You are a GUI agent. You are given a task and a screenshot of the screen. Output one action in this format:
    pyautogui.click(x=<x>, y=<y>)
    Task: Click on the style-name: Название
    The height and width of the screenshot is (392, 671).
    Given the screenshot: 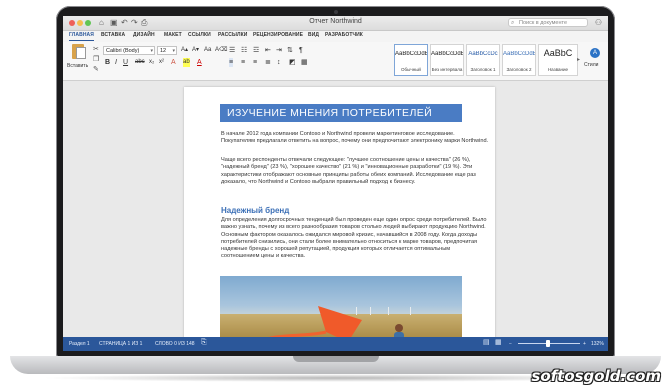 What is the action you would take?
    pyautogui.click(x=558, y=69)
    